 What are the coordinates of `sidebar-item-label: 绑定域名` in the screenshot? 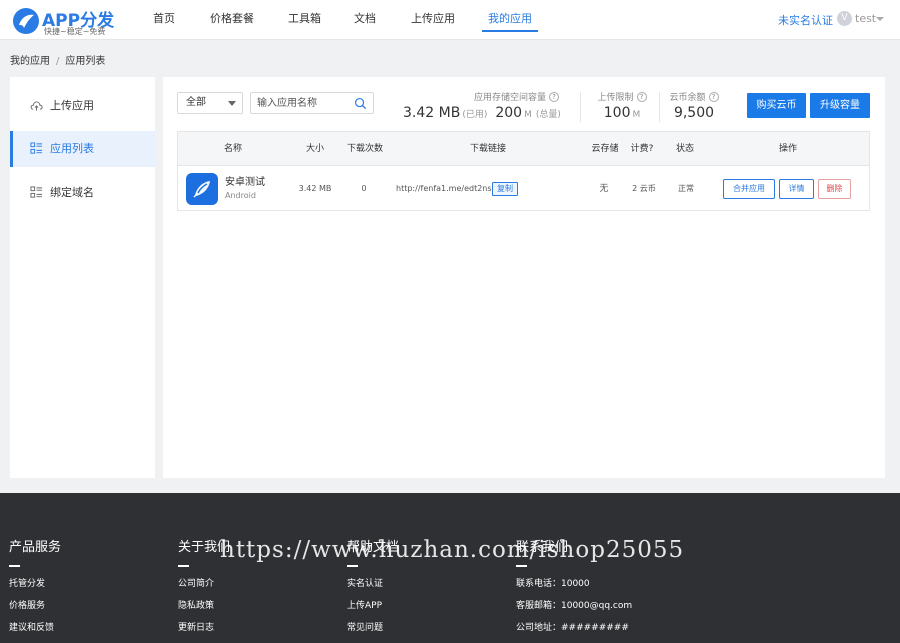 It's located at (72, 192).